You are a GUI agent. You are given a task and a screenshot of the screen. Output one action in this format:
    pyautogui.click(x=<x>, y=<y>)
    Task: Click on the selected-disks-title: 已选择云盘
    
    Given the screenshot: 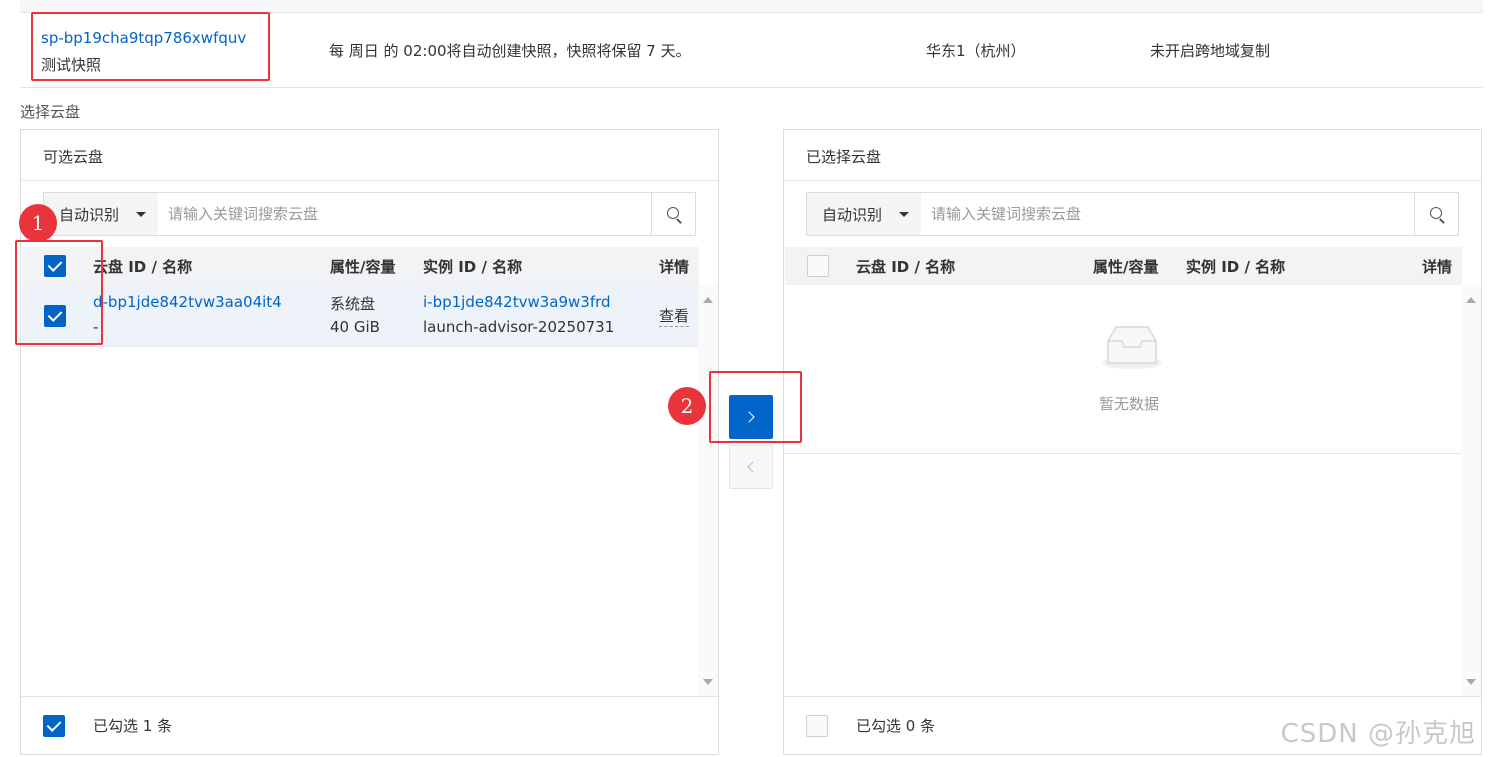 What is the action you would take?
    pyautogui.click(x=1132, y=155)
    